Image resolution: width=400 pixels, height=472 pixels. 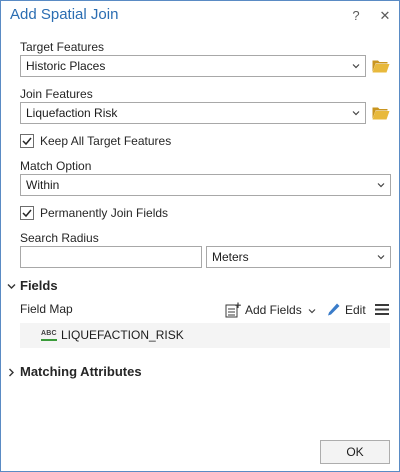 What do you see at coordinates (56, 166) in the screenshot?
I see `match-option-label: Match Option` at bounding box center [56, 166].